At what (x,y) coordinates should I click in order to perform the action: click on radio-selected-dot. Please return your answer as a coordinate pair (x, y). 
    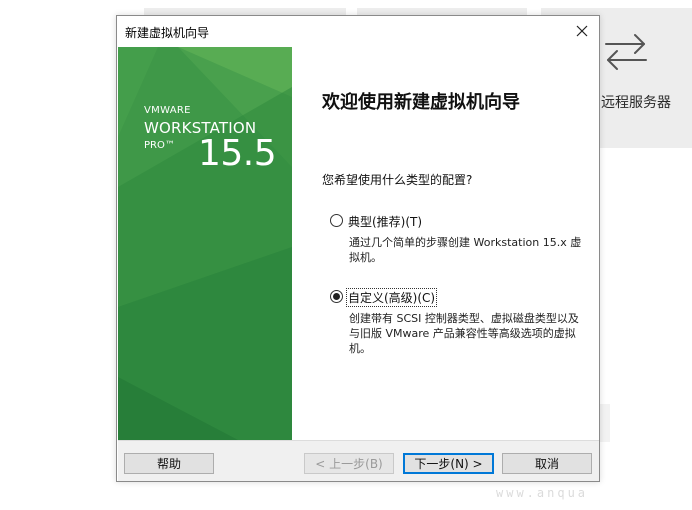
    Looking at the image, I should click on (336, 296).